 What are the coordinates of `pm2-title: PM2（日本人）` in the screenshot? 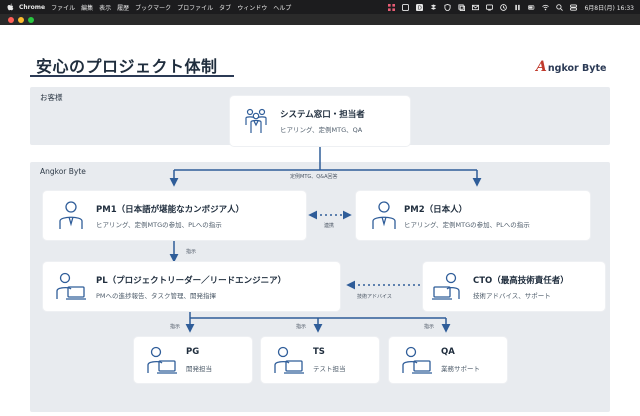 It's located at (436, 210).